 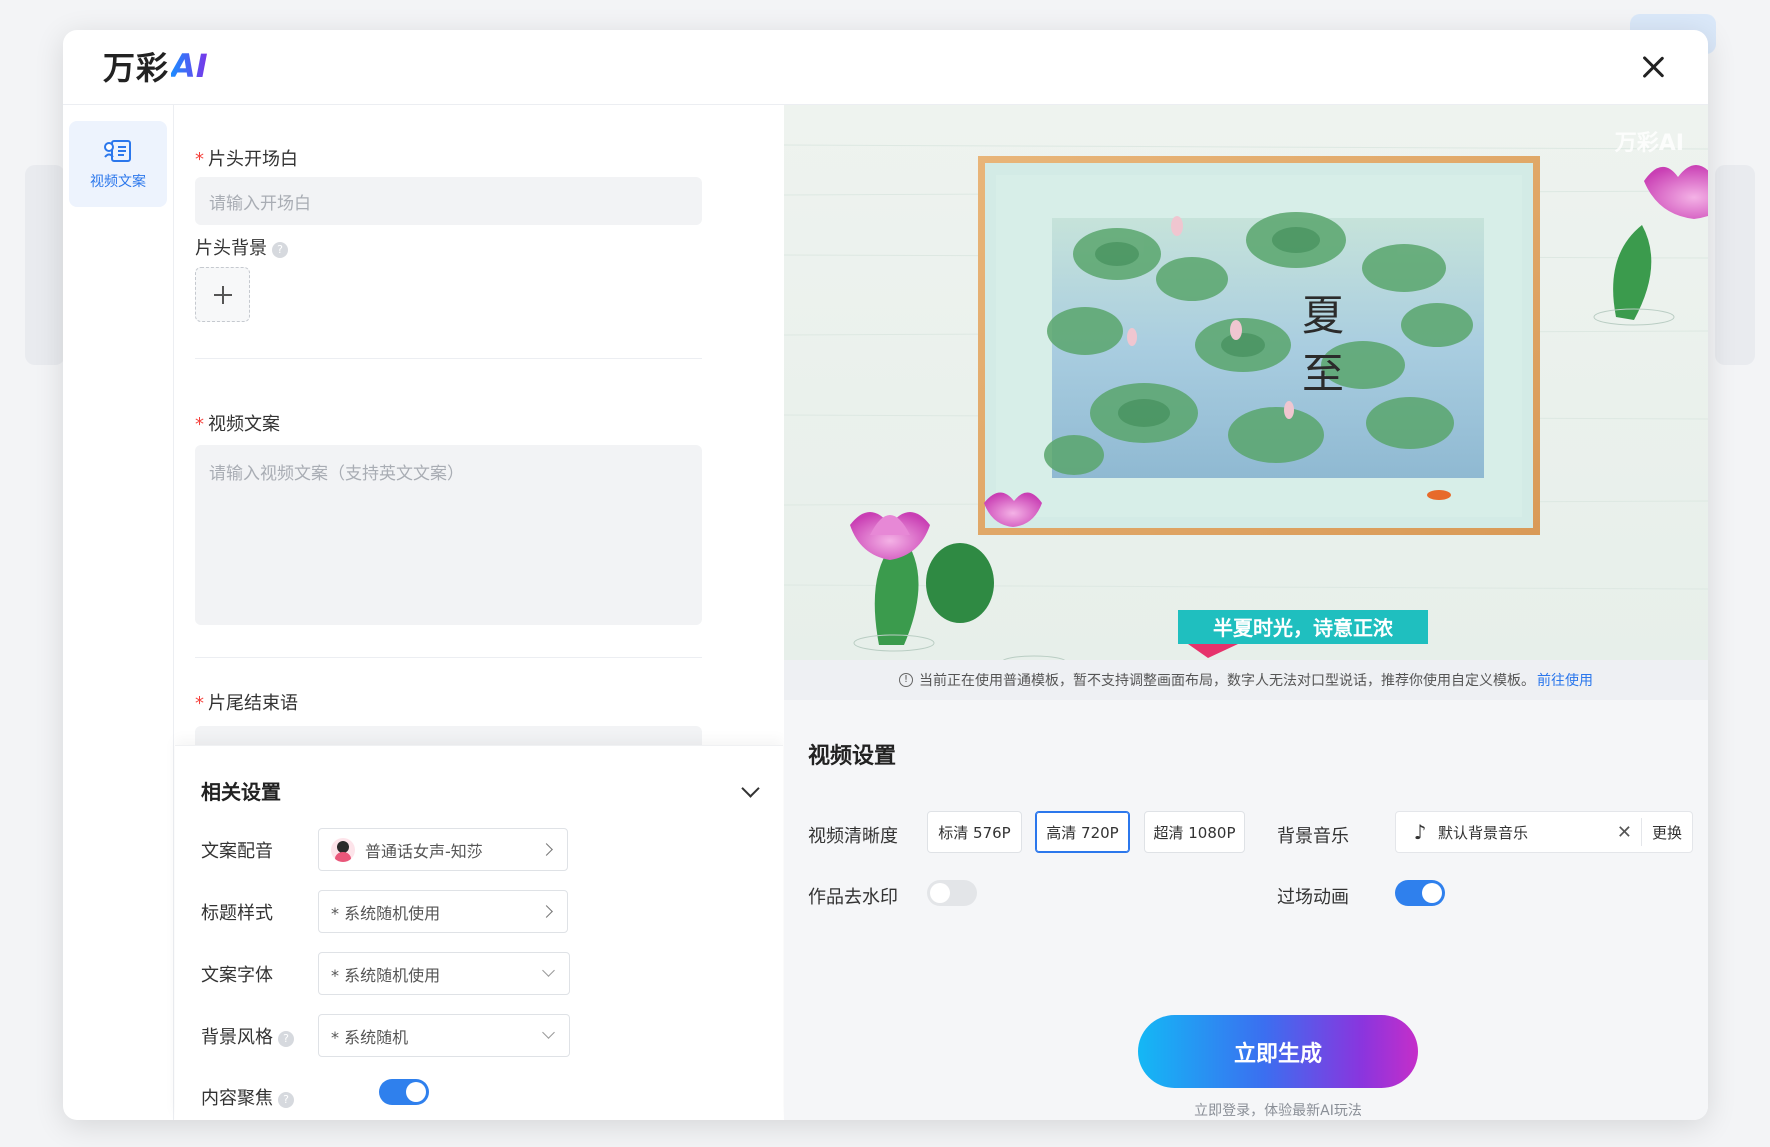 I want to click on info-icon: !, so click(x=906, y=680).